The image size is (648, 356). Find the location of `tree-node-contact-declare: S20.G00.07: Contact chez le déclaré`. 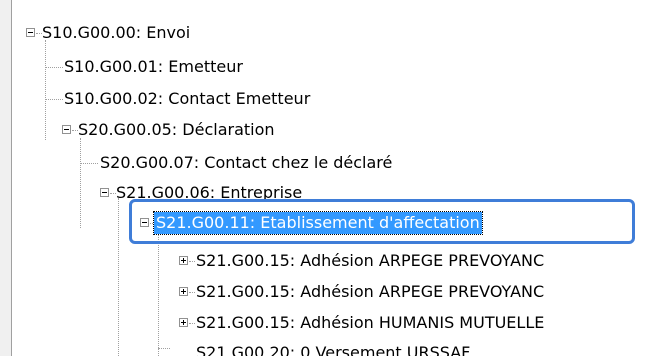

tree-node-contact-declare: S20.G00.07: Contact chez le déclaré is located at coordinates (246, 163).